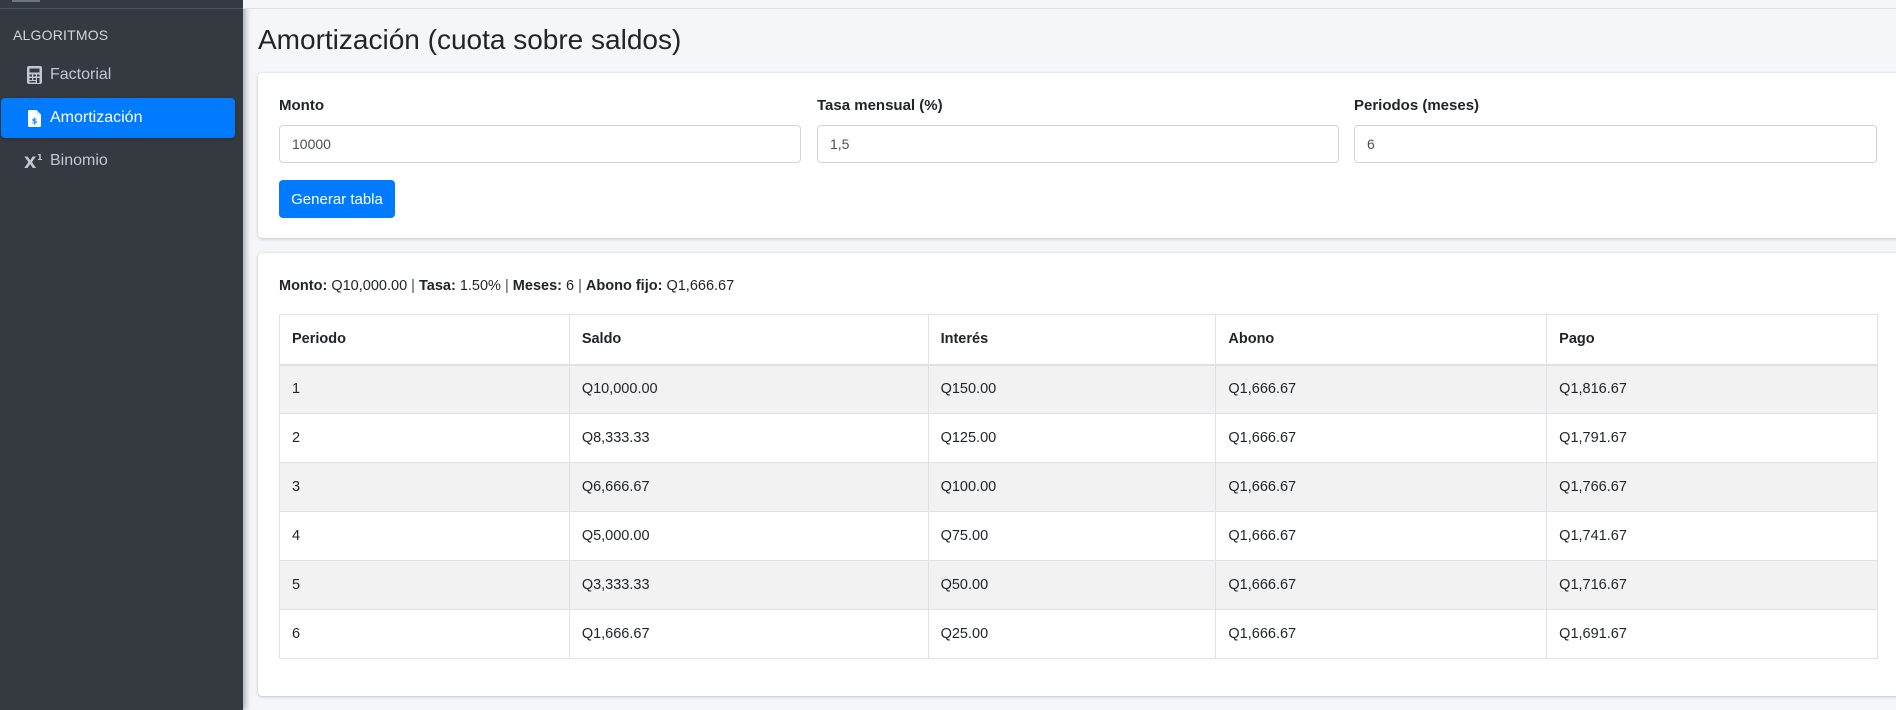  Describe the element at coordinates (1072, 585) in the screenshot. I see `cell-interes: Q50.00` at that location.